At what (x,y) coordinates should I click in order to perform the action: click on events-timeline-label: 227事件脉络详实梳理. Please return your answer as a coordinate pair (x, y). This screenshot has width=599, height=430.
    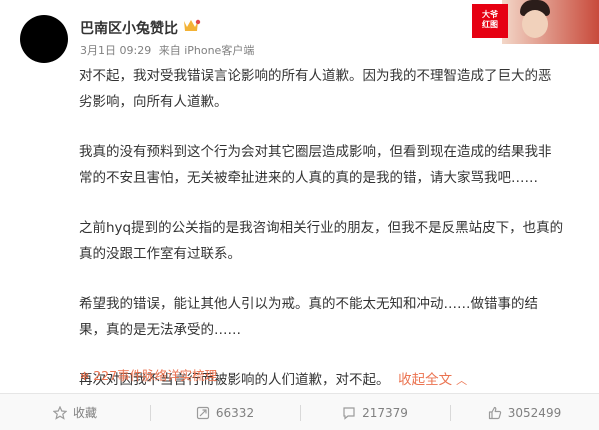
    Looking at the image, I should click on (155, 375).